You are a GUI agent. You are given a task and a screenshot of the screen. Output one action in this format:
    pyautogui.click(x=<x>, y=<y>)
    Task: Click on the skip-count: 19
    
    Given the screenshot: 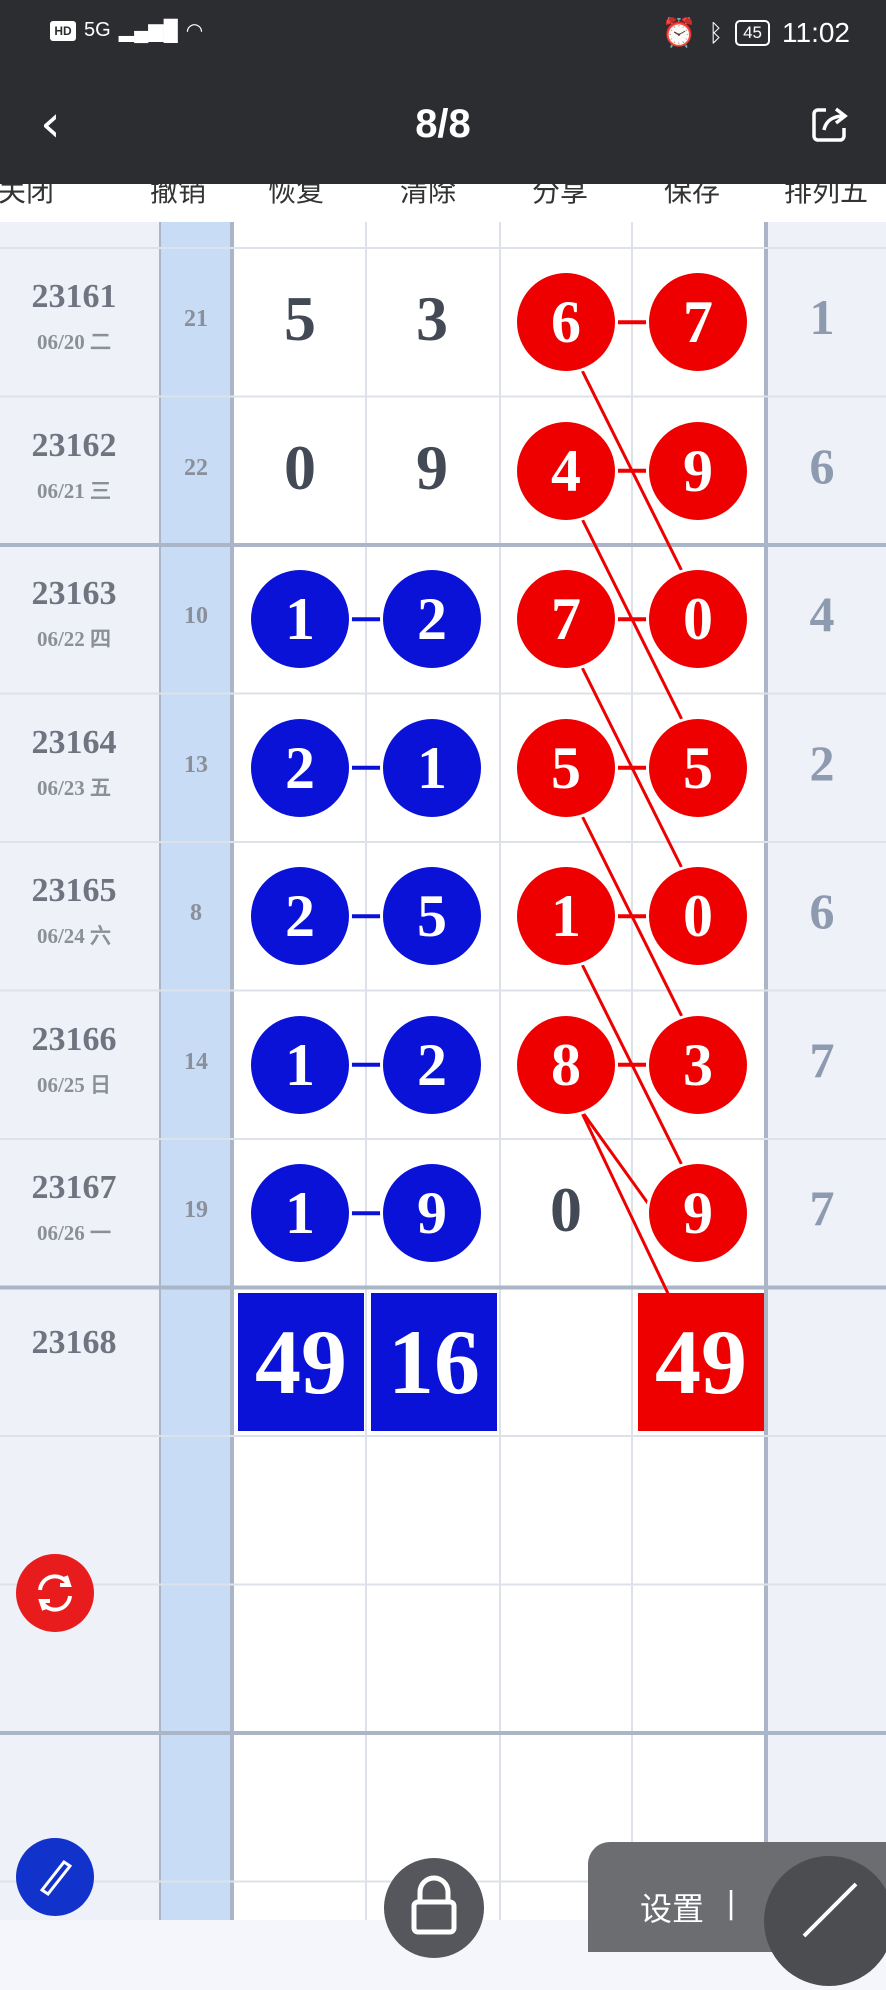 What is the action you would take?
    pyautogui.click(x=196, y=1210)
    